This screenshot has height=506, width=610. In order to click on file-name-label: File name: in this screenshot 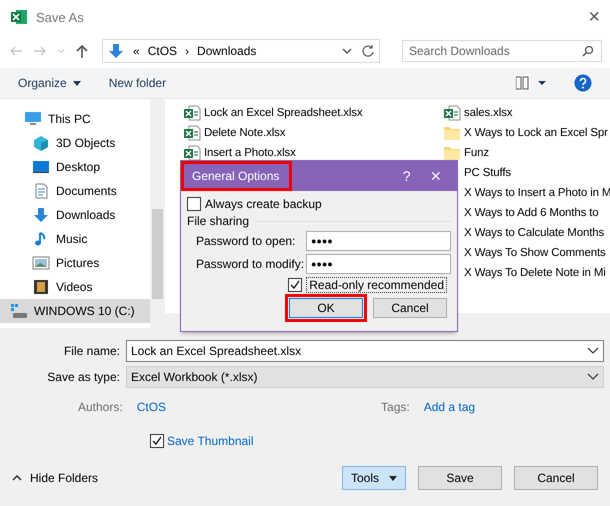, I will do `click(91, 351)`.